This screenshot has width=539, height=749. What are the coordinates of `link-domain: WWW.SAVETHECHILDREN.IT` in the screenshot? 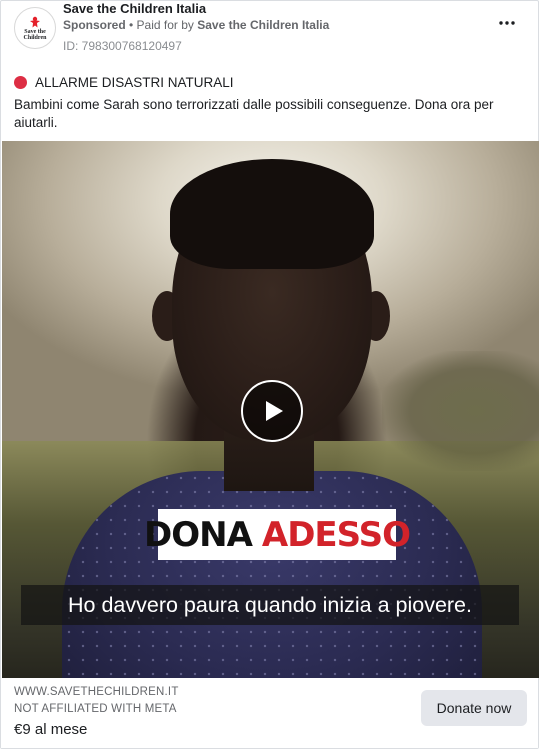 It's located at (96, 692).